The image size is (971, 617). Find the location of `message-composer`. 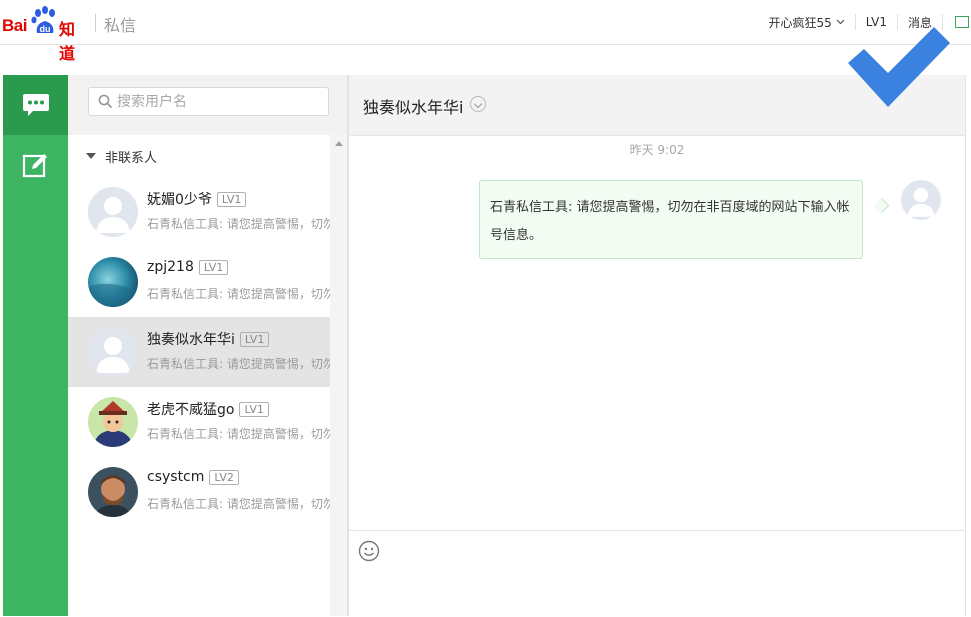

message-composer is located at coordinates (657, 573).